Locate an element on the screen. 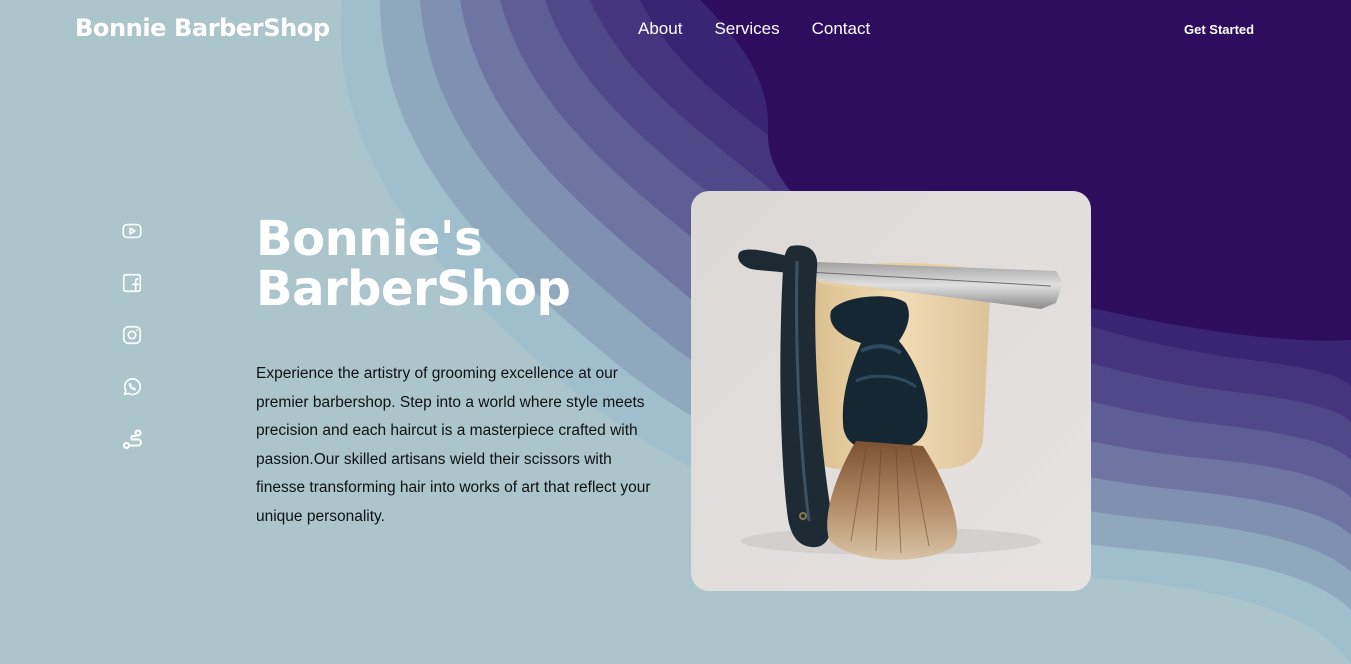 This screenshot has width=1351, height=664. hero-title-line1: Bonnie's is located at coordinates (369, 239).